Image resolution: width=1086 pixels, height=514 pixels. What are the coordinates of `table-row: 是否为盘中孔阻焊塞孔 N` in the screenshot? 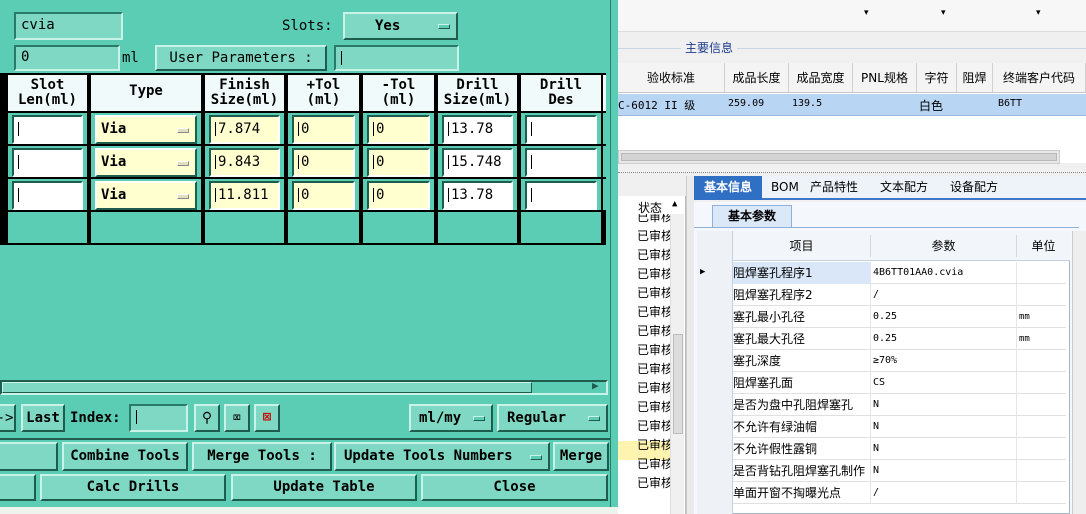 It's located at (899, 405).